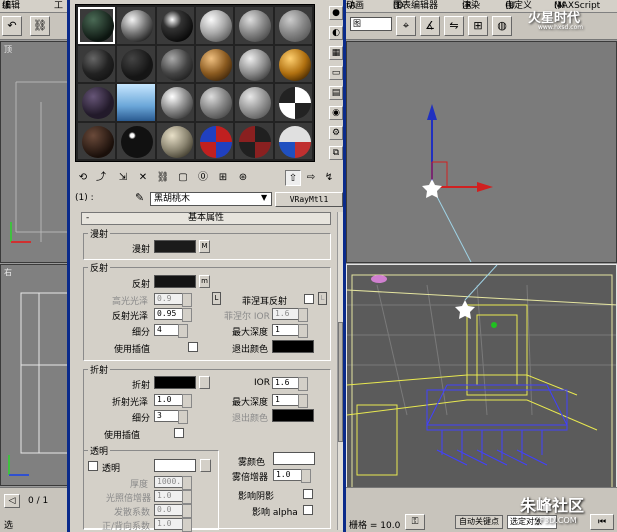 The width and height of the screenshot is (617, 532). Describe the element at coordinates (322, 298) in the screenshot. I see `fresnel-lock-button: L` at that location.